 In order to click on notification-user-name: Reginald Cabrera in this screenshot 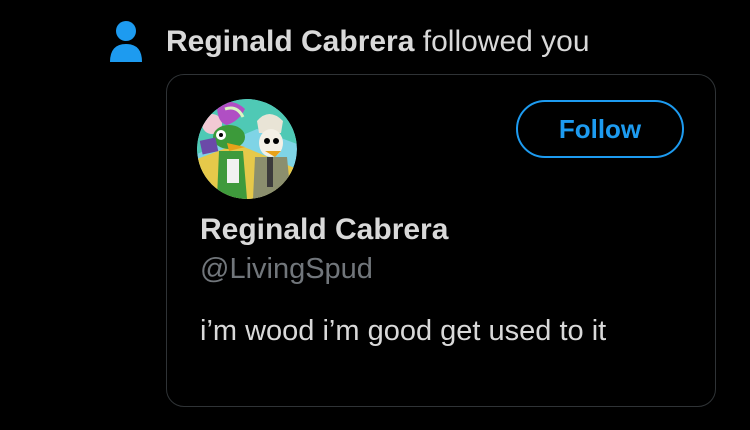, I will do `click(290, 41)`.